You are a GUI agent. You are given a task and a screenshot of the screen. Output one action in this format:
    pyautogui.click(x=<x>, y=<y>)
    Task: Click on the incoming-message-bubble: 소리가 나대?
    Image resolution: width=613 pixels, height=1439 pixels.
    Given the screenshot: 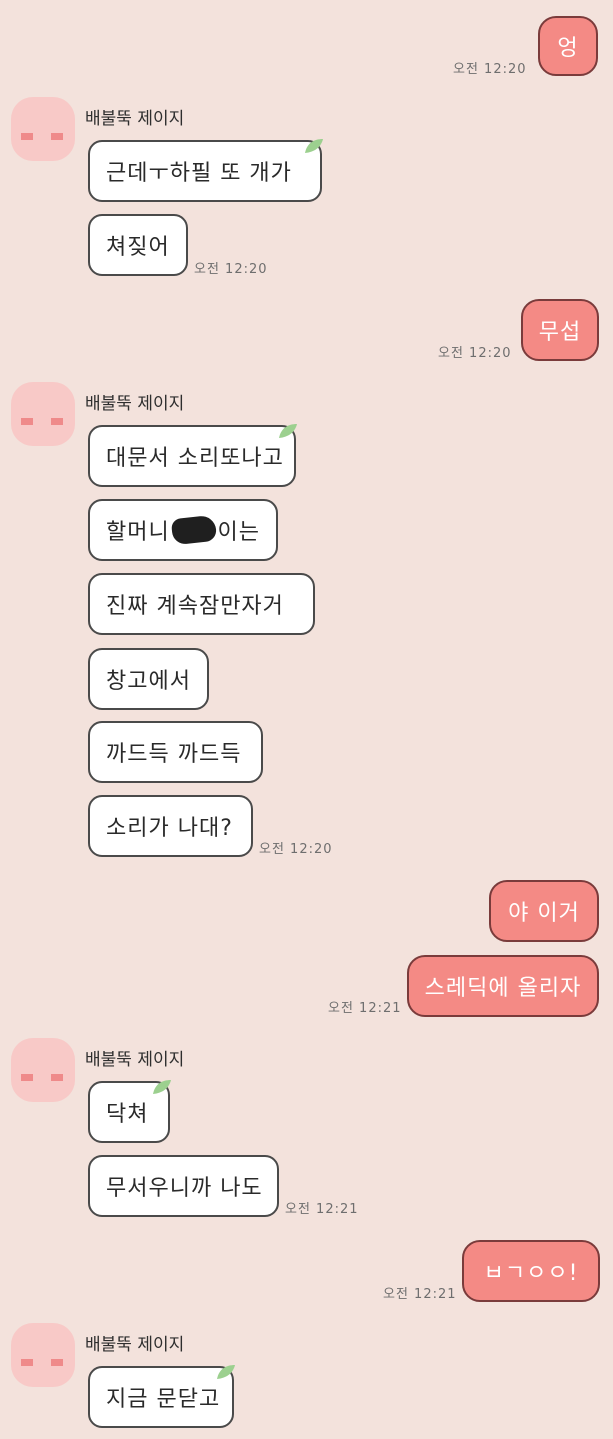 What is the action you would take?
    pyautogui.click(x=170, y=826)
    